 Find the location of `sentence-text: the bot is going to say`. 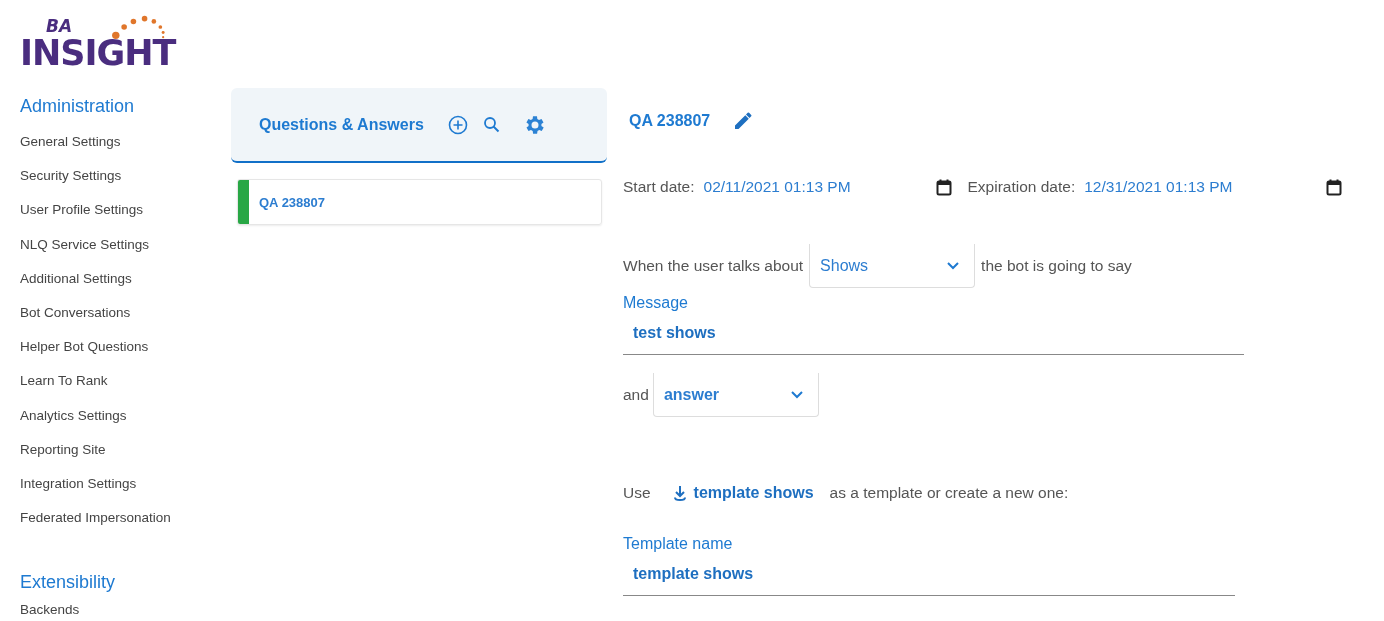

sentence-text: the bot is going to say is located at coordinates (1056, 266).